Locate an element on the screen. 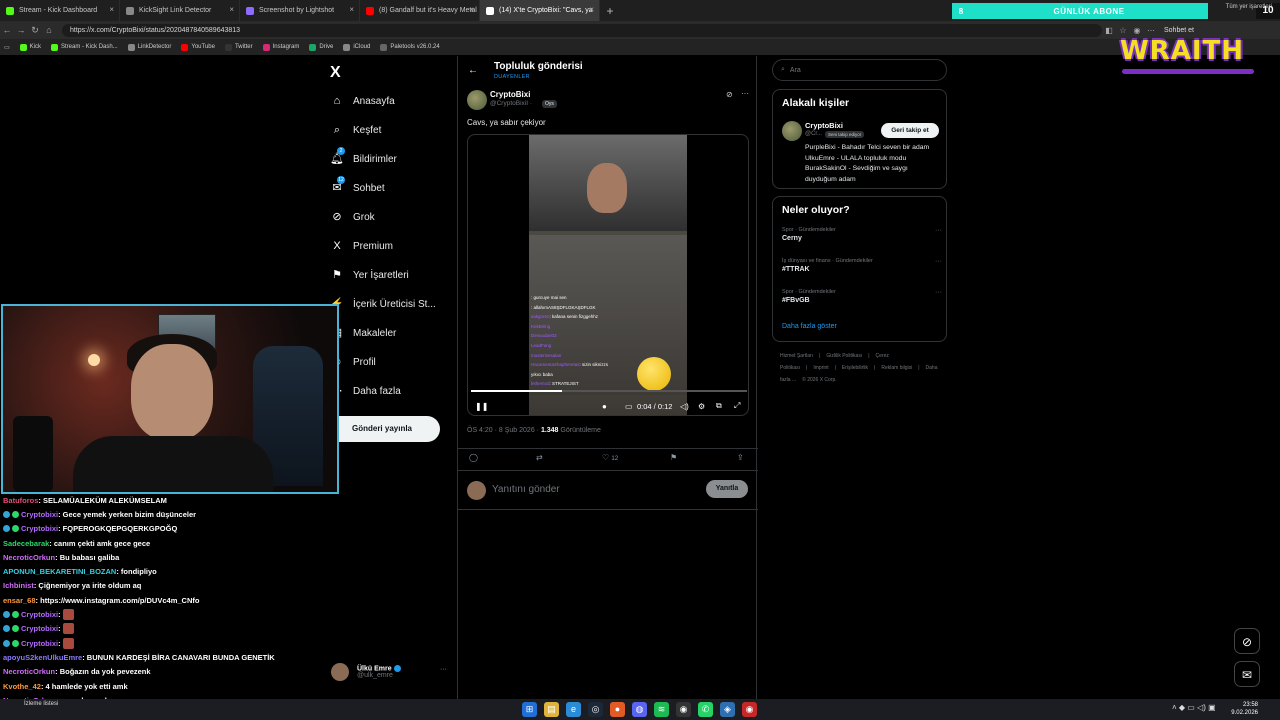 This screenshot has height=720, width=1280. app-red-icon: ◉ is located at coordinates (749, 709).